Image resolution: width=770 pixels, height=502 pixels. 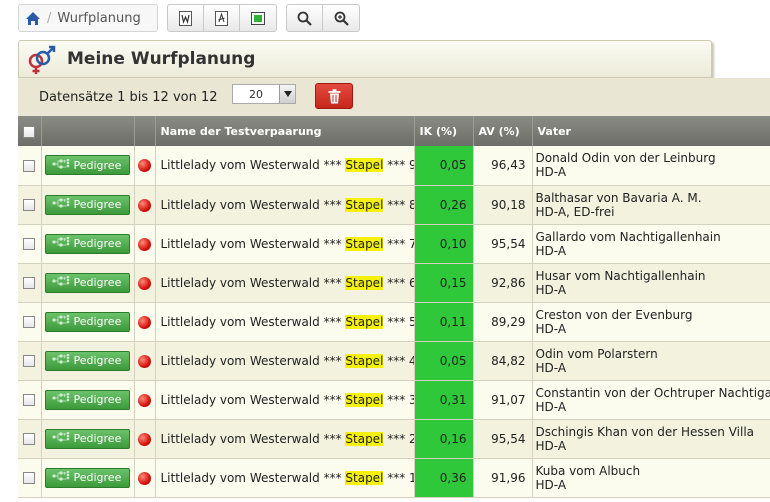 What do you see at coordinates (398, 399) in the screenshot?
I see `mating-name-suffix: *** 3` at bounding box center [398, 399].